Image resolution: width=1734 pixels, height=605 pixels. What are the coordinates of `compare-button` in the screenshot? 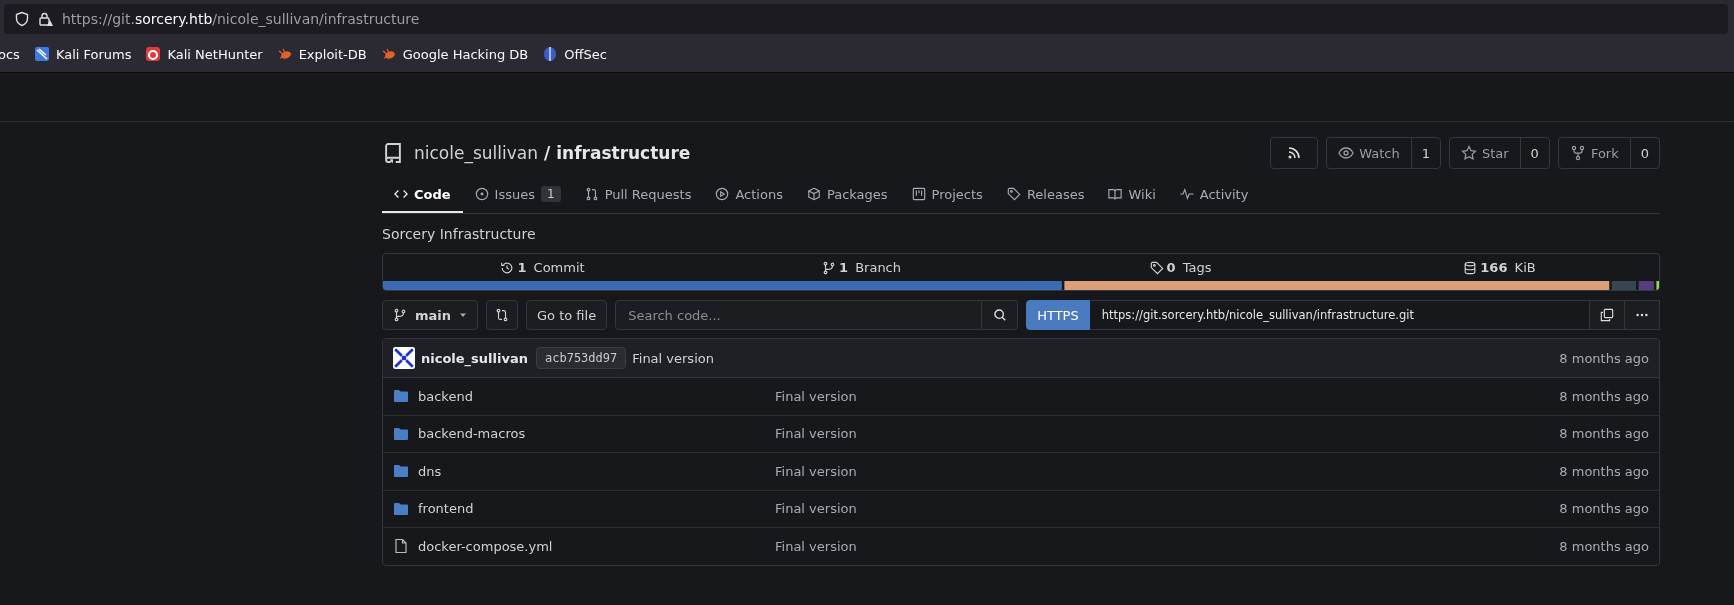 It's located at (502, 315).